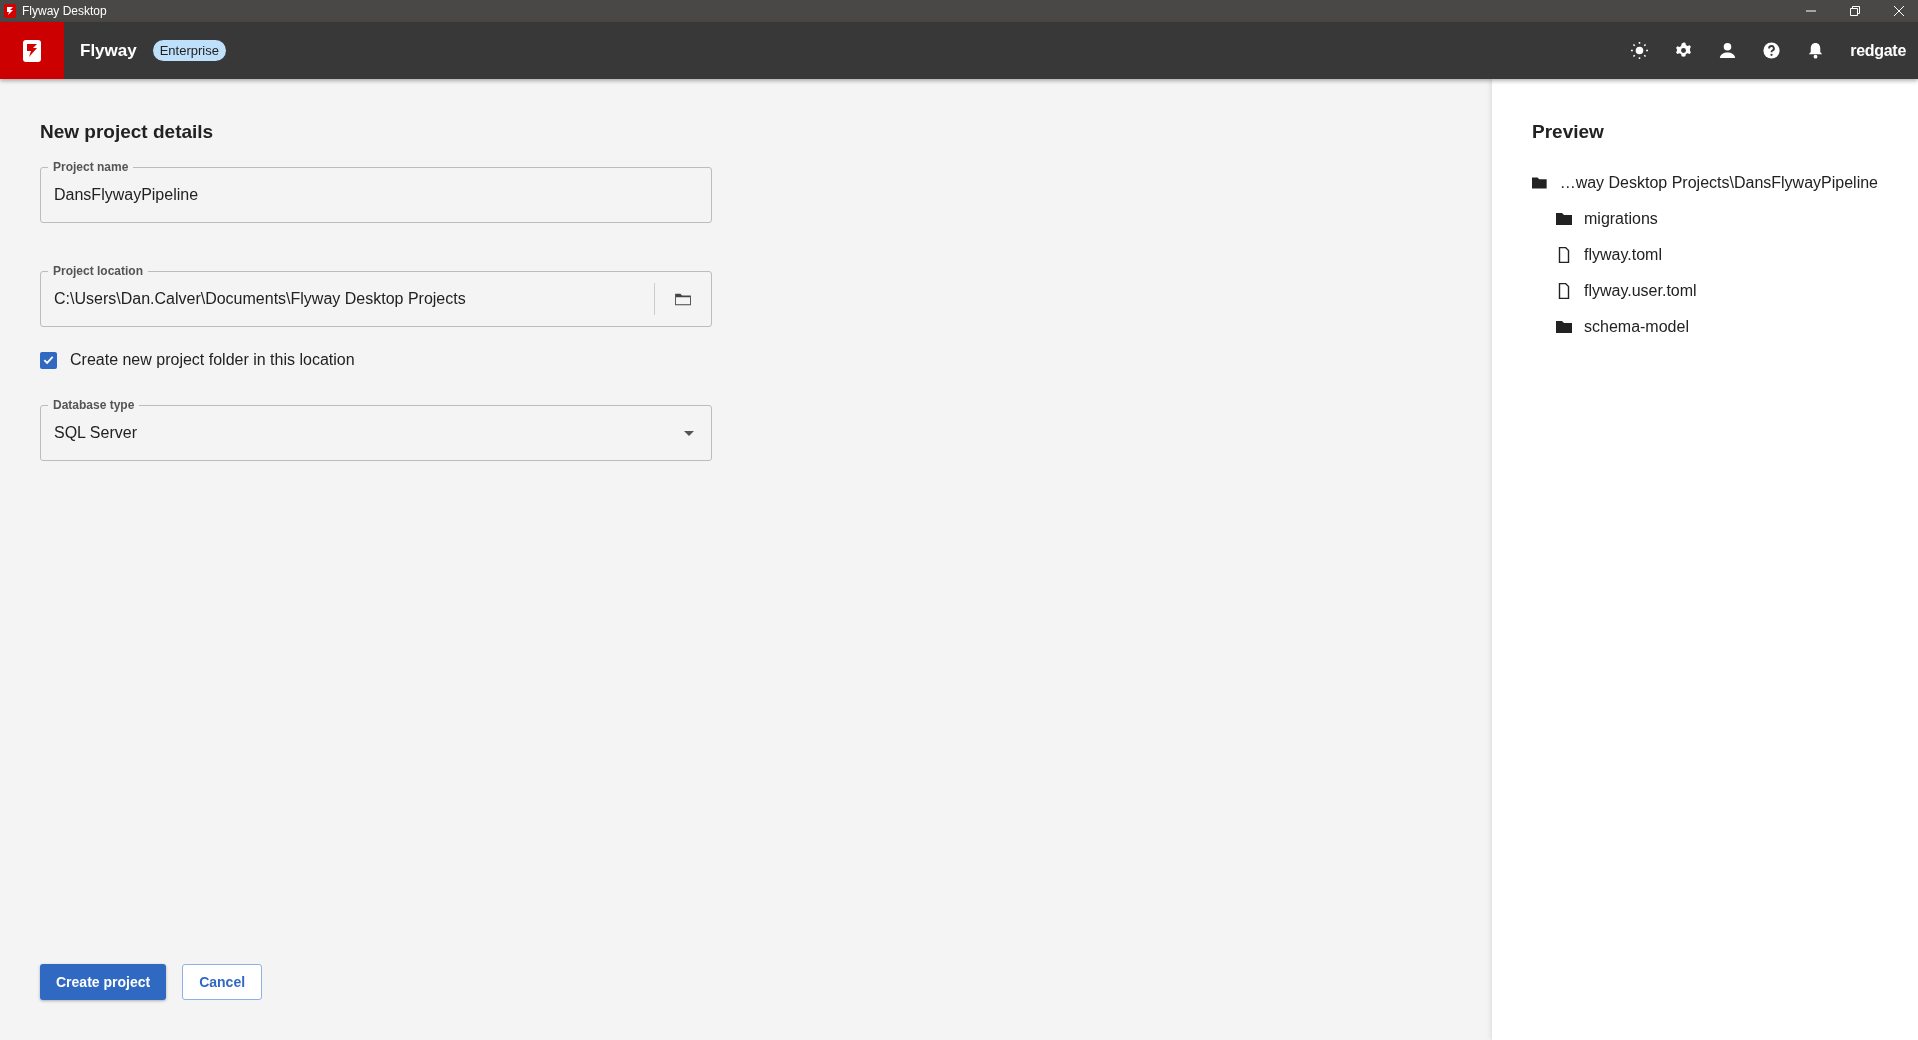 Image resolution: width=1918 pixels, height=1040 pixels. I want to click on app-logo-icon, so click(10, 11).